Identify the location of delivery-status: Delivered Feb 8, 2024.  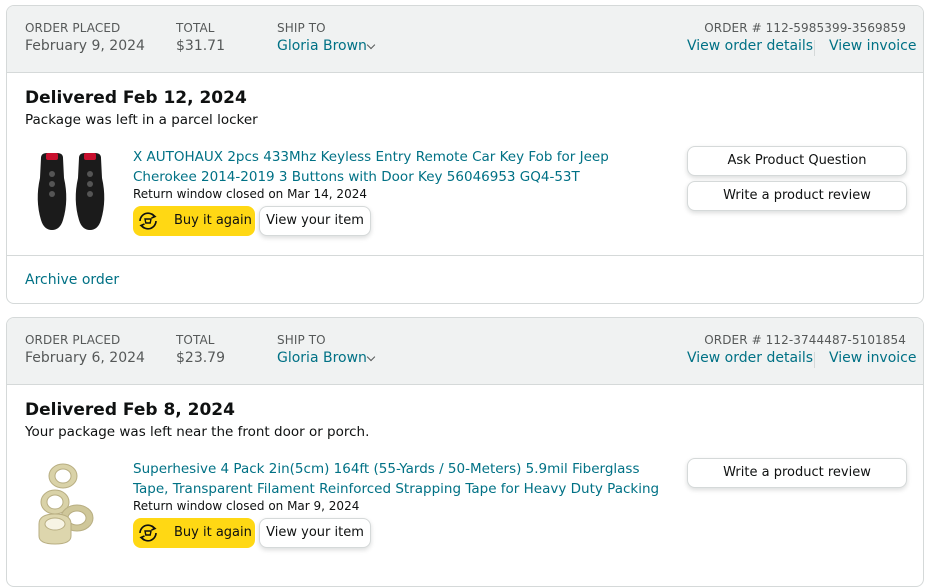
(130, 410).